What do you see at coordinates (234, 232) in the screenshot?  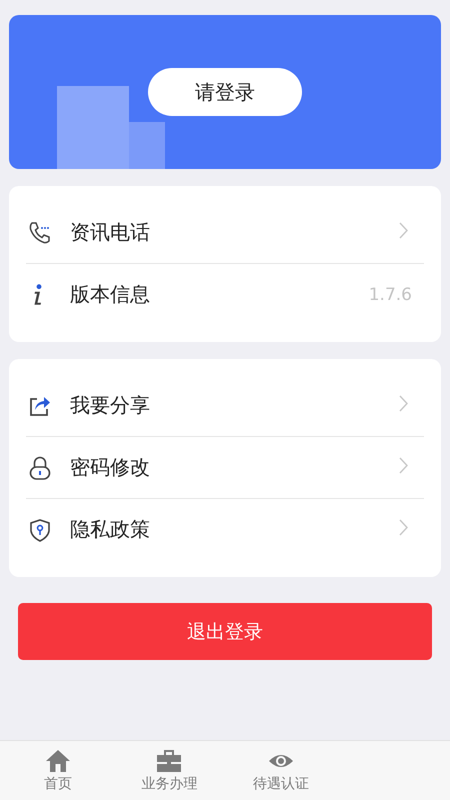 I see `menu-item-label: 资讯电话` at bounding box center [234, 232].